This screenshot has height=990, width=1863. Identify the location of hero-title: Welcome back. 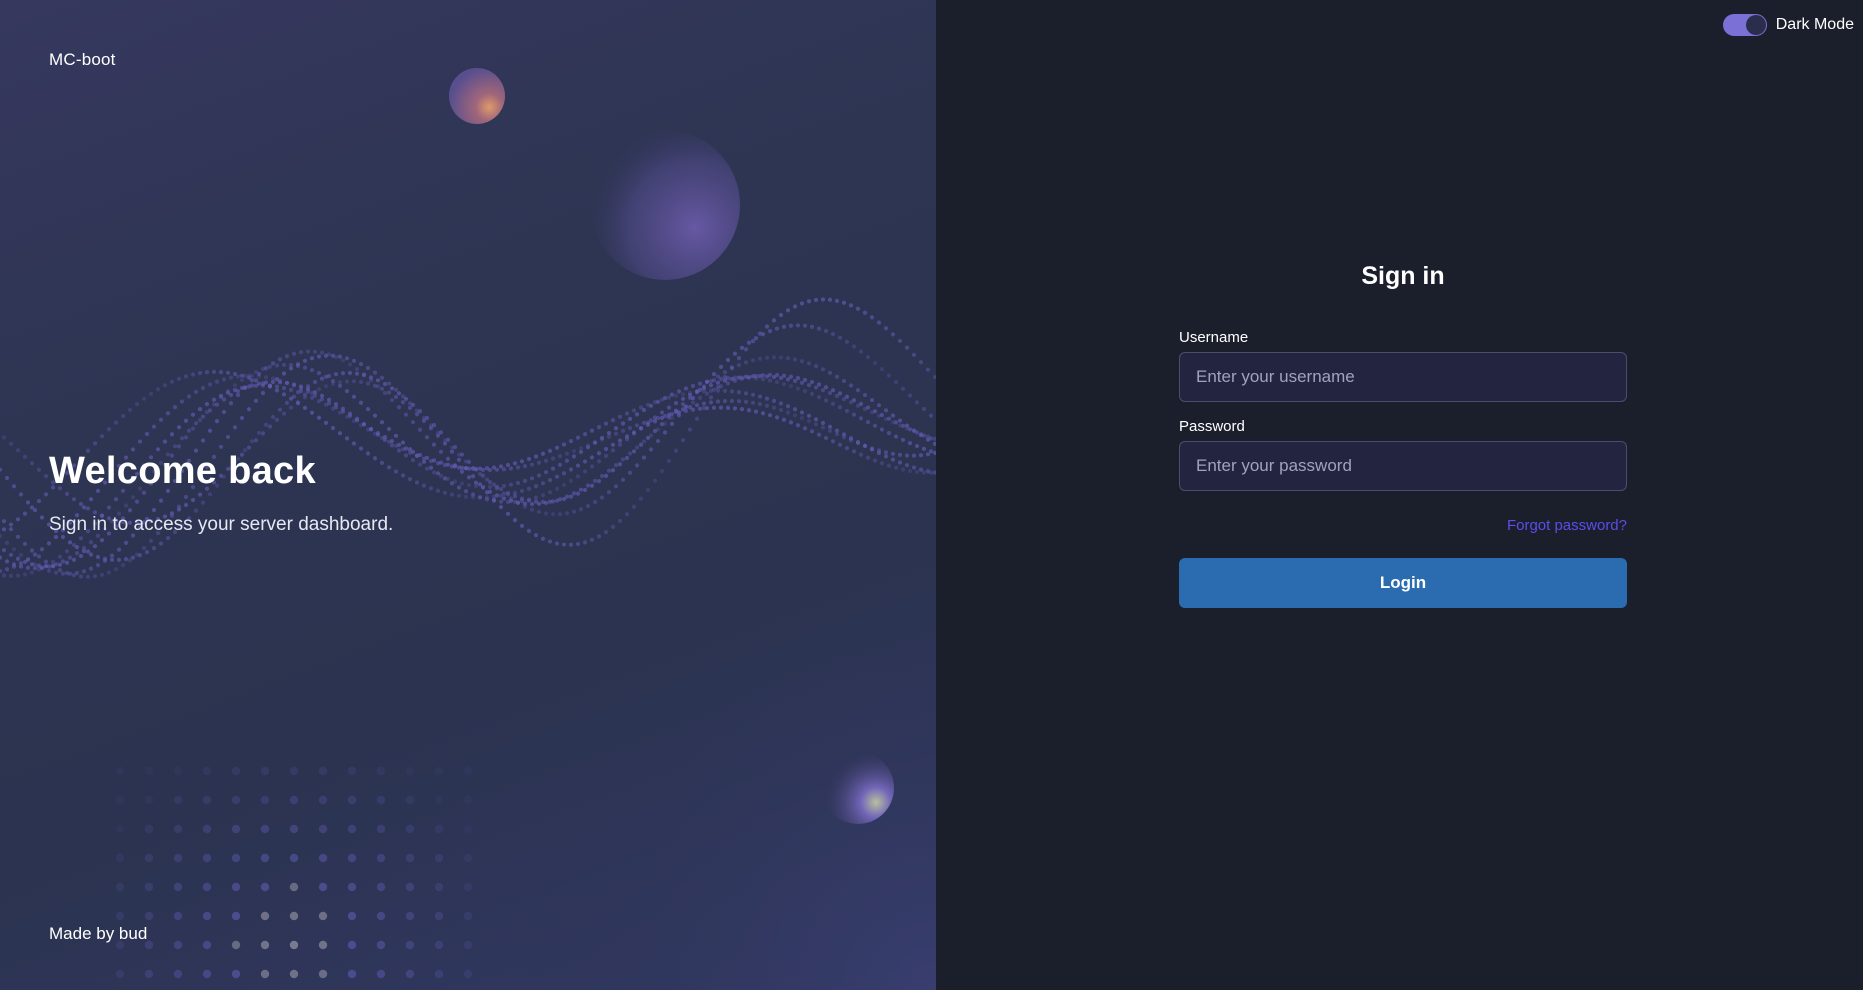
(182, 471).